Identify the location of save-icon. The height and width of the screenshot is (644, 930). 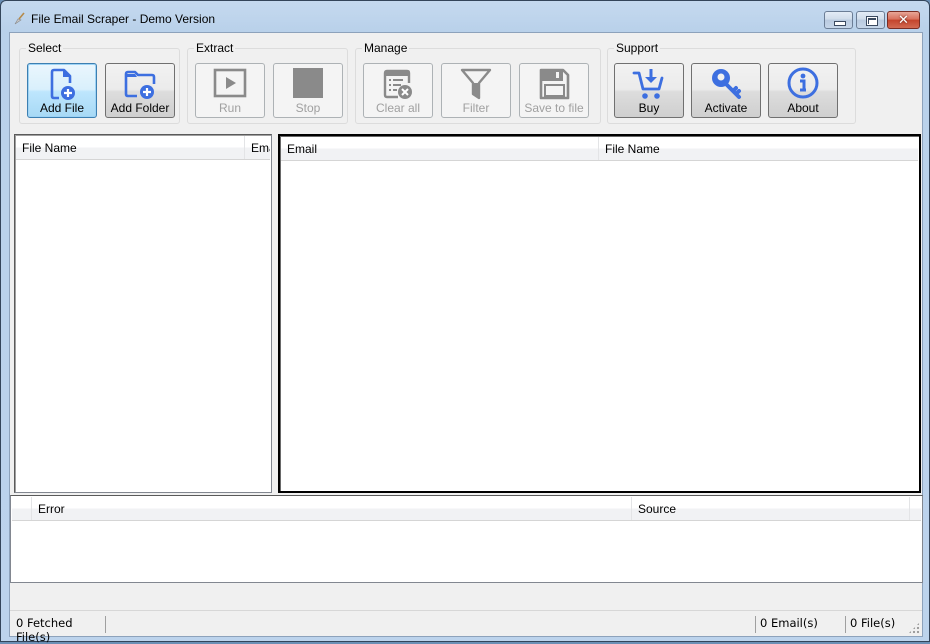
(554, 84).